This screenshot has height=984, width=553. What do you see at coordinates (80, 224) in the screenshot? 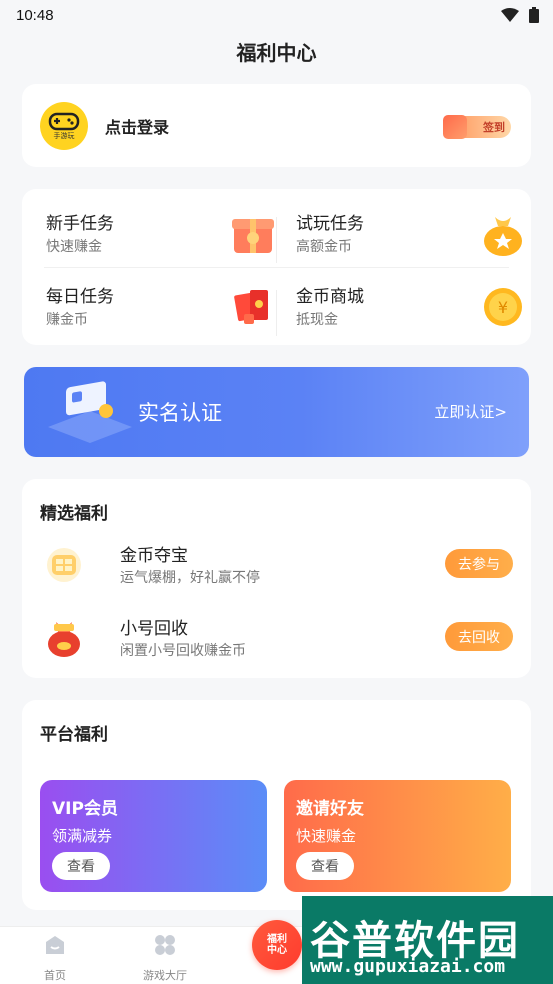
I see `task-title: 新手任务` at bounding box center [80, 224].